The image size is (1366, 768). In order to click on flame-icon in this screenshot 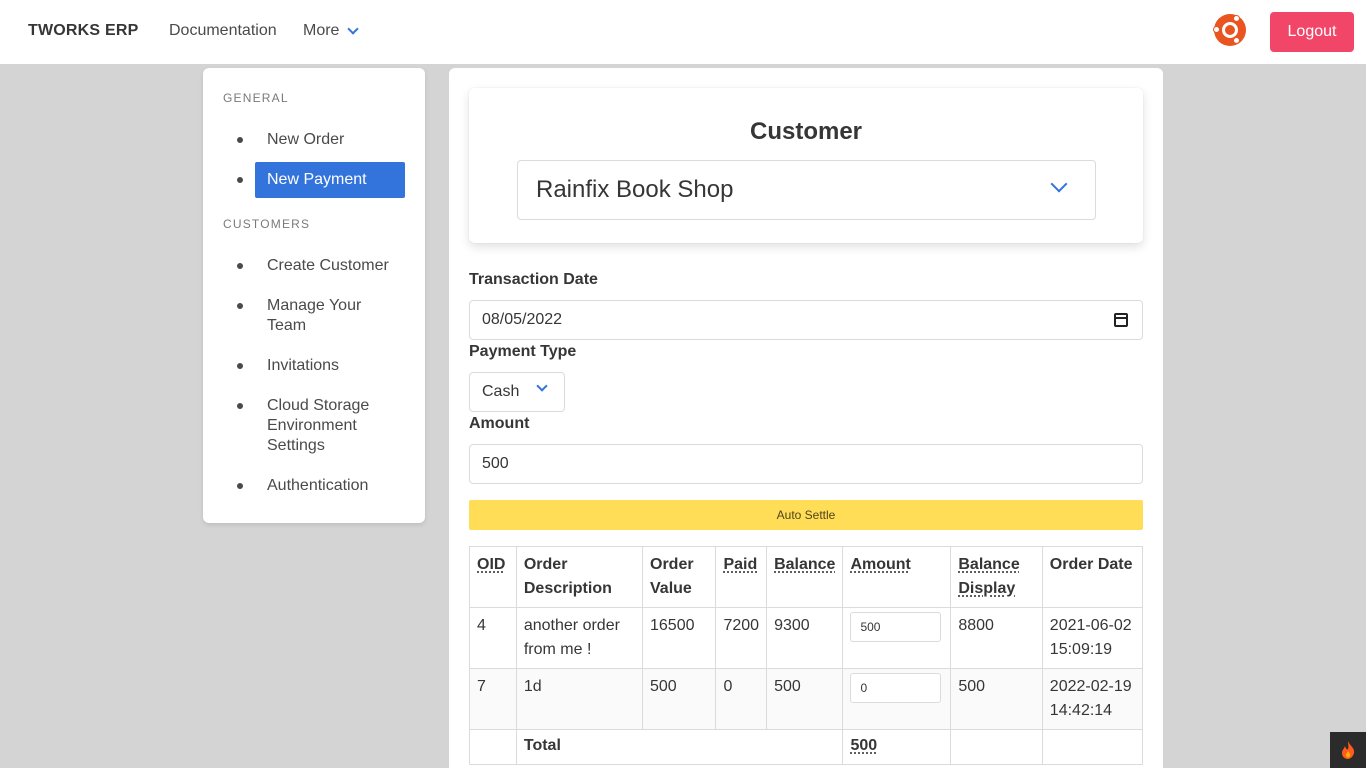, I will do `click(1348, 750)`.